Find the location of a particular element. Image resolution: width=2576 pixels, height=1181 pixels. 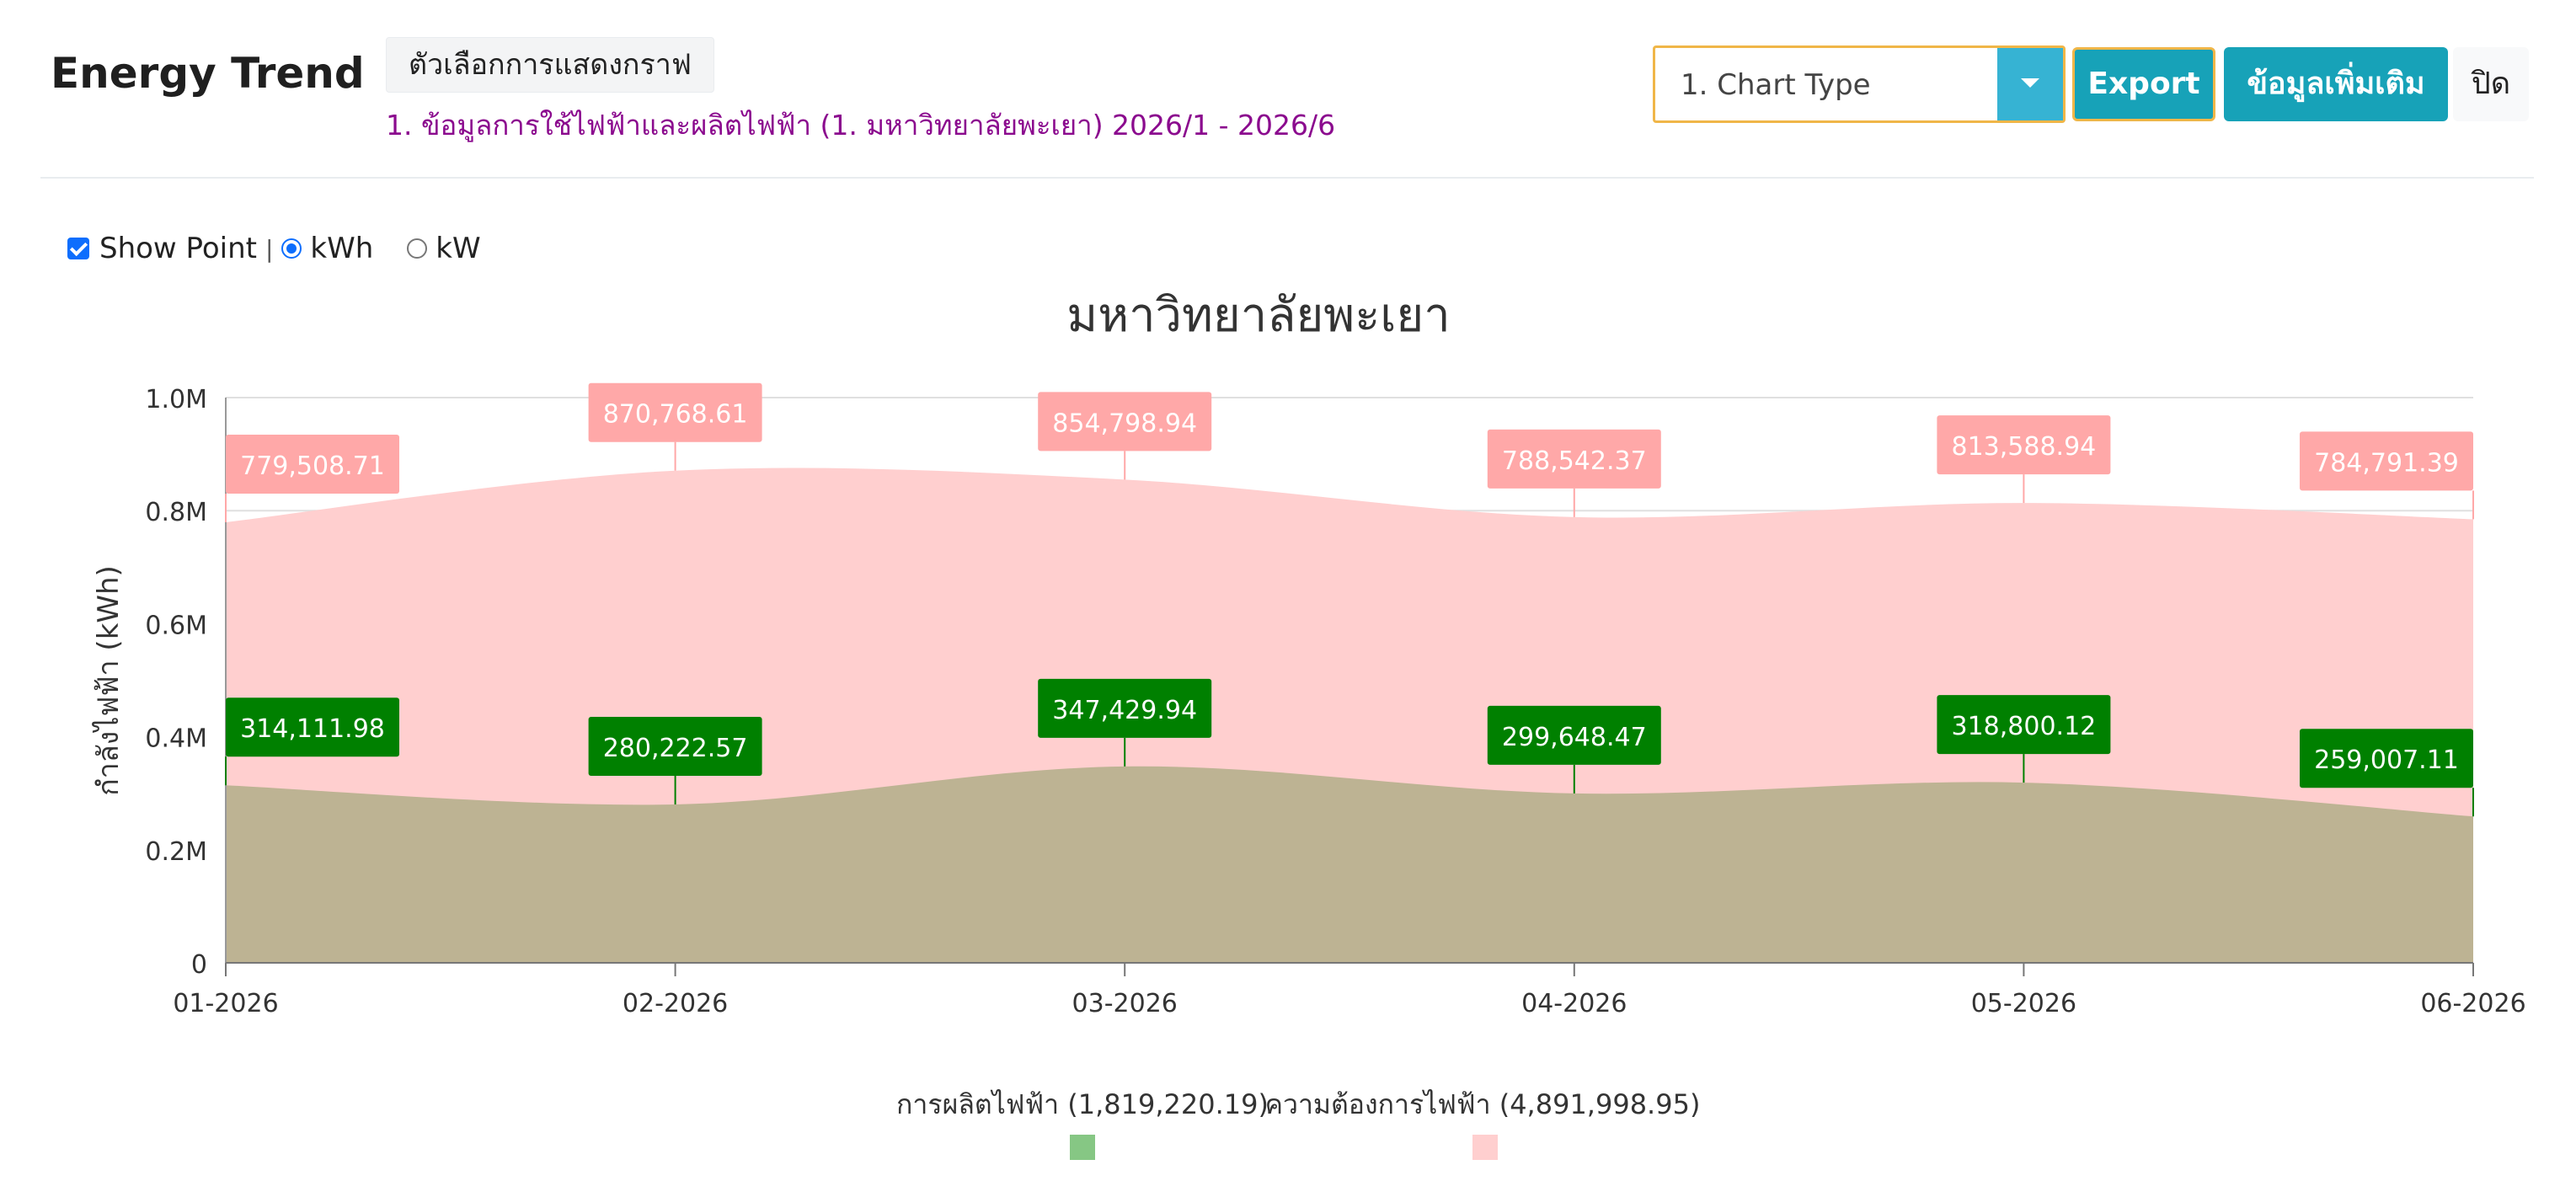

x-tick-label: 05-2026 is located at coordinates (2023, 1003).